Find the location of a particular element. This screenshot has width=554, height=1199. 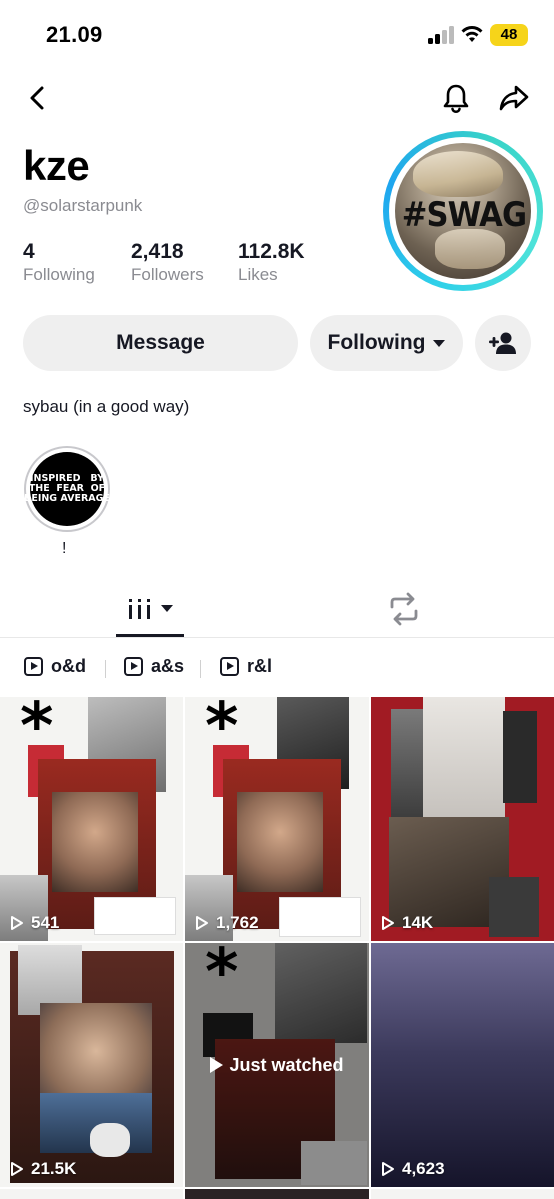

playlist-chip: r&l is located at coordinates (246, 666).